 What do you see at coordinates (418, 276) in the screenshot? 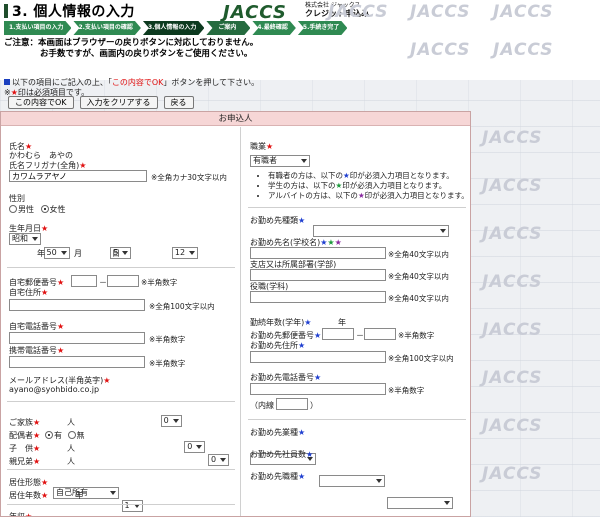
I see `branch-hint: ※全角40文字以内` at bounding box center [418, 276].